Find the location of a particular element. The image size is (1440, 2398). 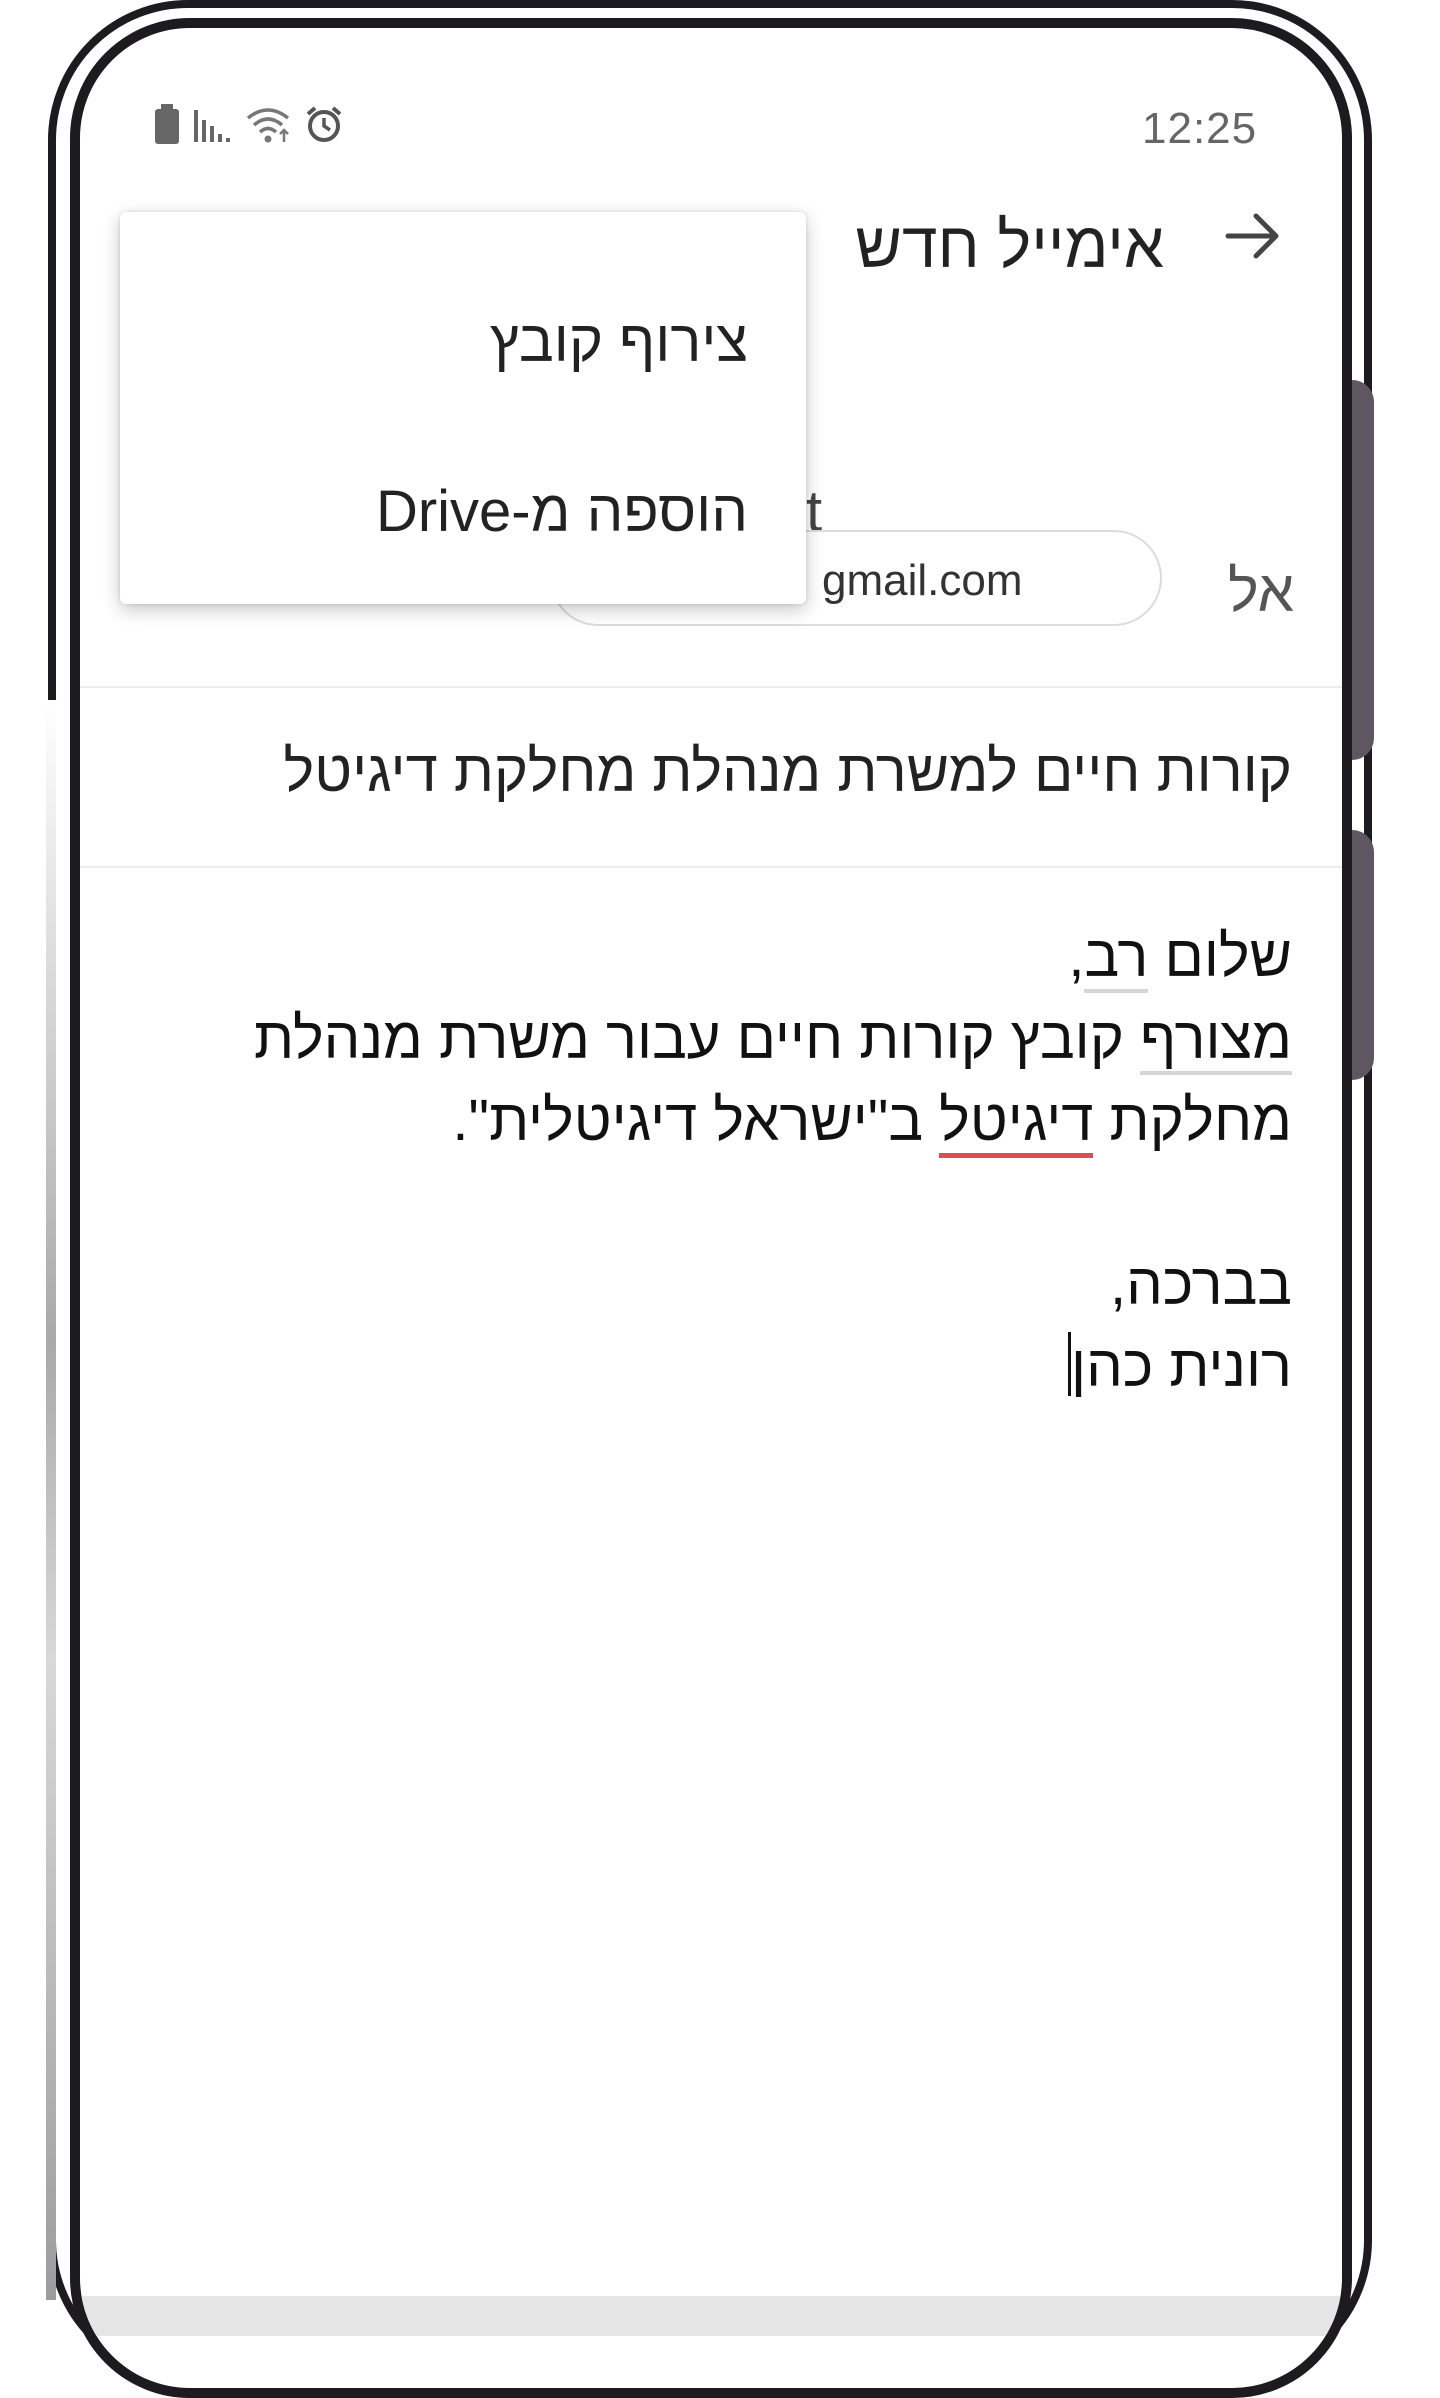

subject-field: קורות חיים למשרת מנהלת מחלקת דיגיטל is located at coordinates (788, 771).